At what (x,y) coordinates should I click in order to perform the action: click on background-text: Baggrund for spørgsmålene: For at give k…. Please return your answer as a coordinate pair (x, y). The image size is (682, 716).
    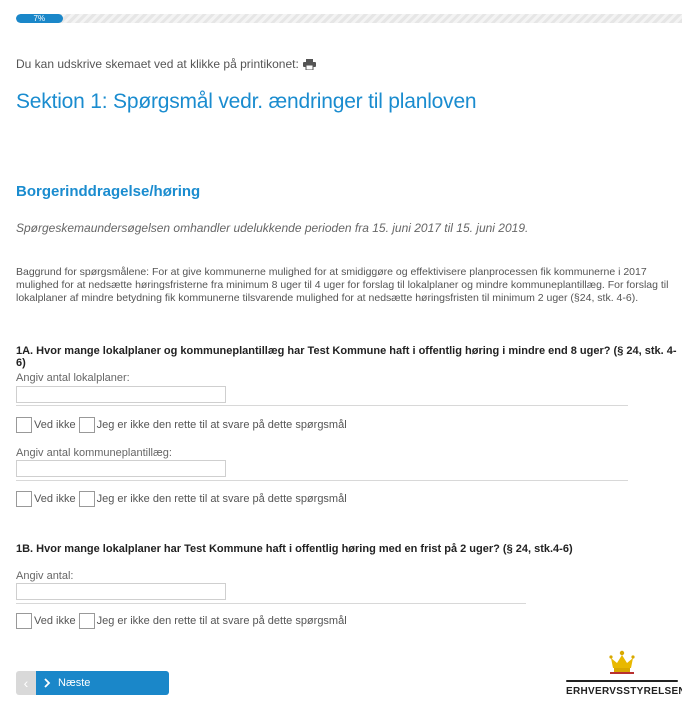
    Looking at the image, I should click on (342, 285).